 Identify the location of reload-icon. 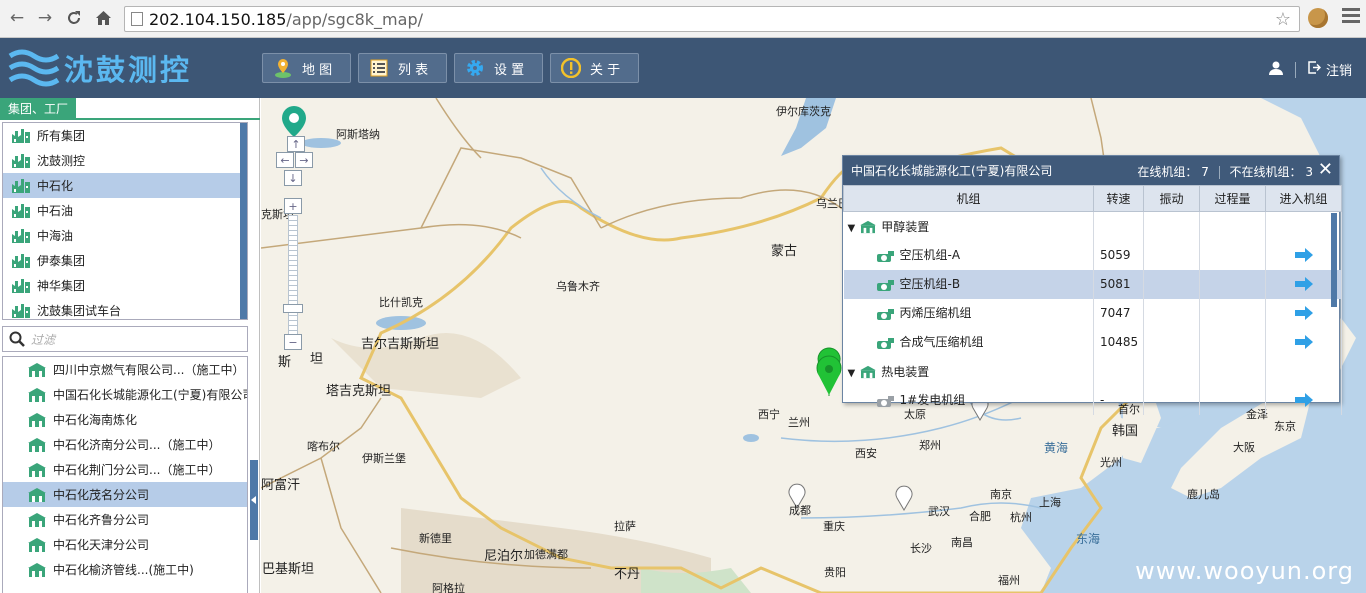
(74, 18).